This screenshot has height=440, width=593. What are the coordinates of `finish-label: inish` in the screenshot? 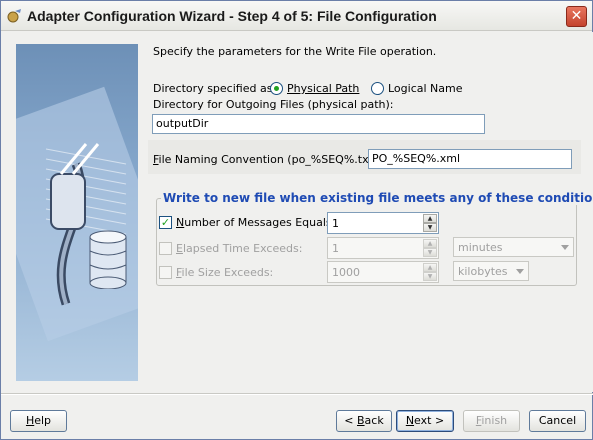 It's located at (494, 420).